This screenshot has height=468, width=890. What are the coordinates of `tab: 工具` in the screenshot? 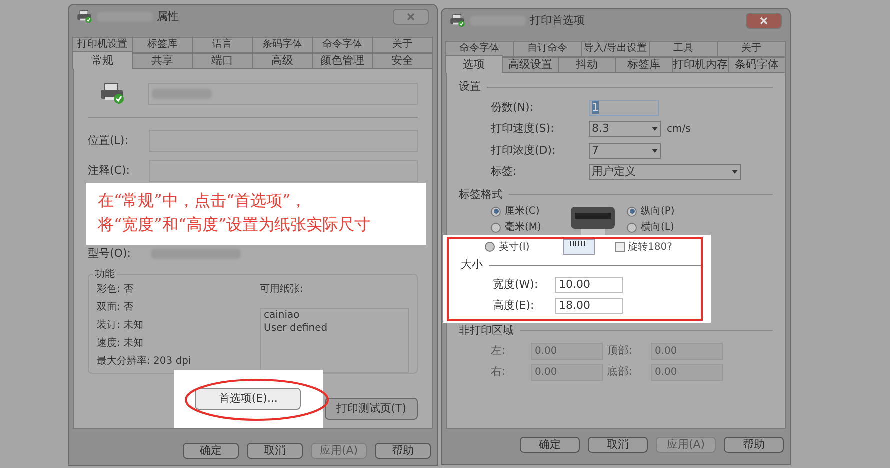 It's located at (683, 49).